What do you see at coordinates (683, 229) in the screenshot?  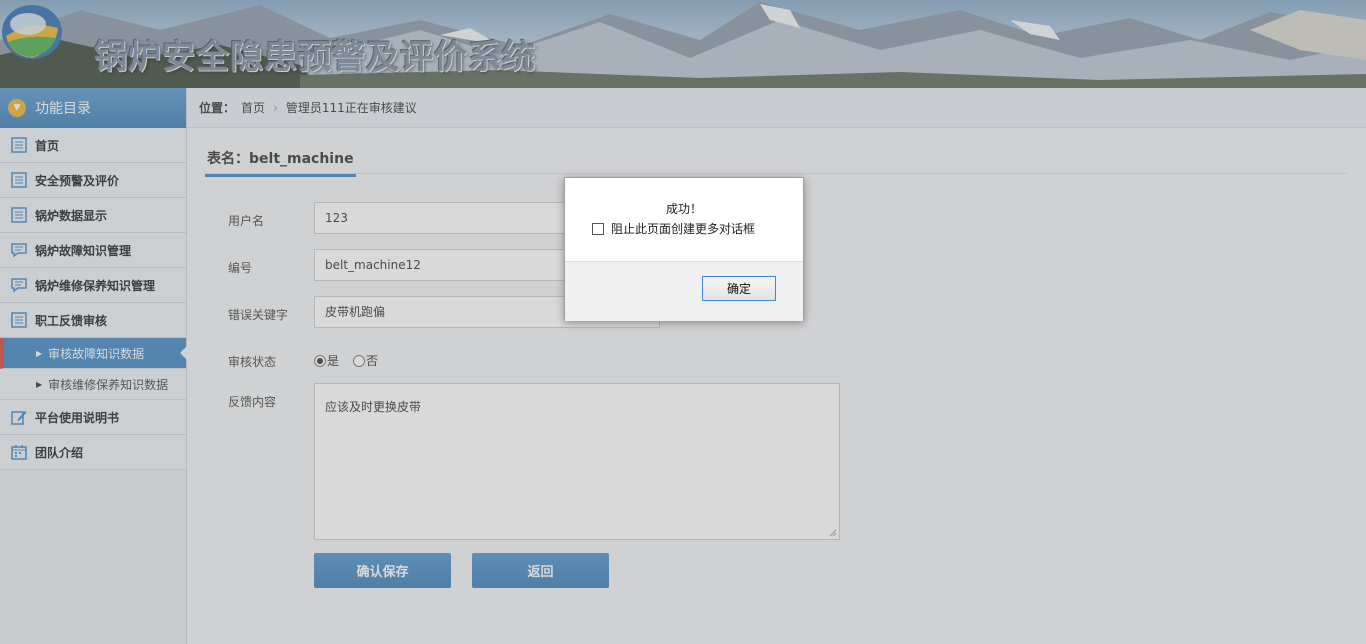 I see `suppress-dialogs-label: 阻止此页面创建更多对话框` at bounding box center [683, 229].